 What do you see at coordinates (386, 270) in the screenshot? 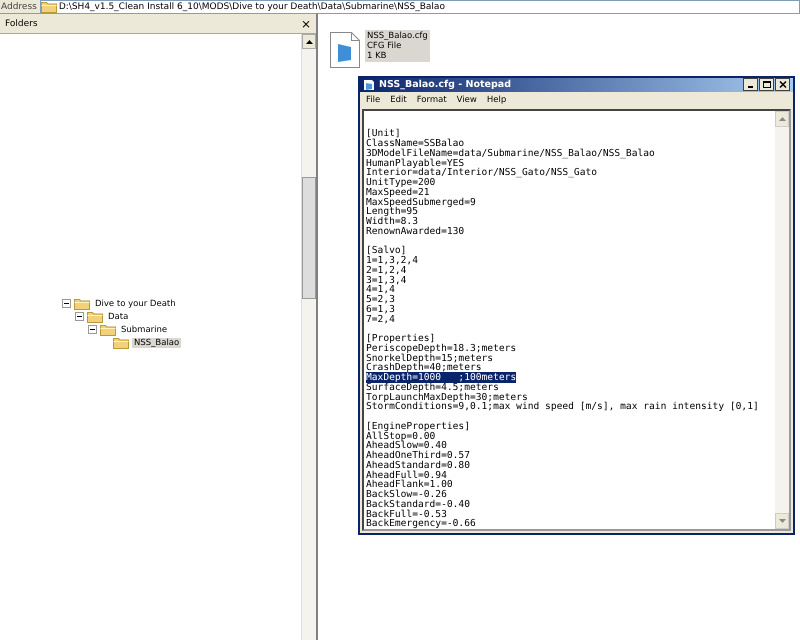
I see `text-line: 2=1,2,4` at bounding box center [386, 270].